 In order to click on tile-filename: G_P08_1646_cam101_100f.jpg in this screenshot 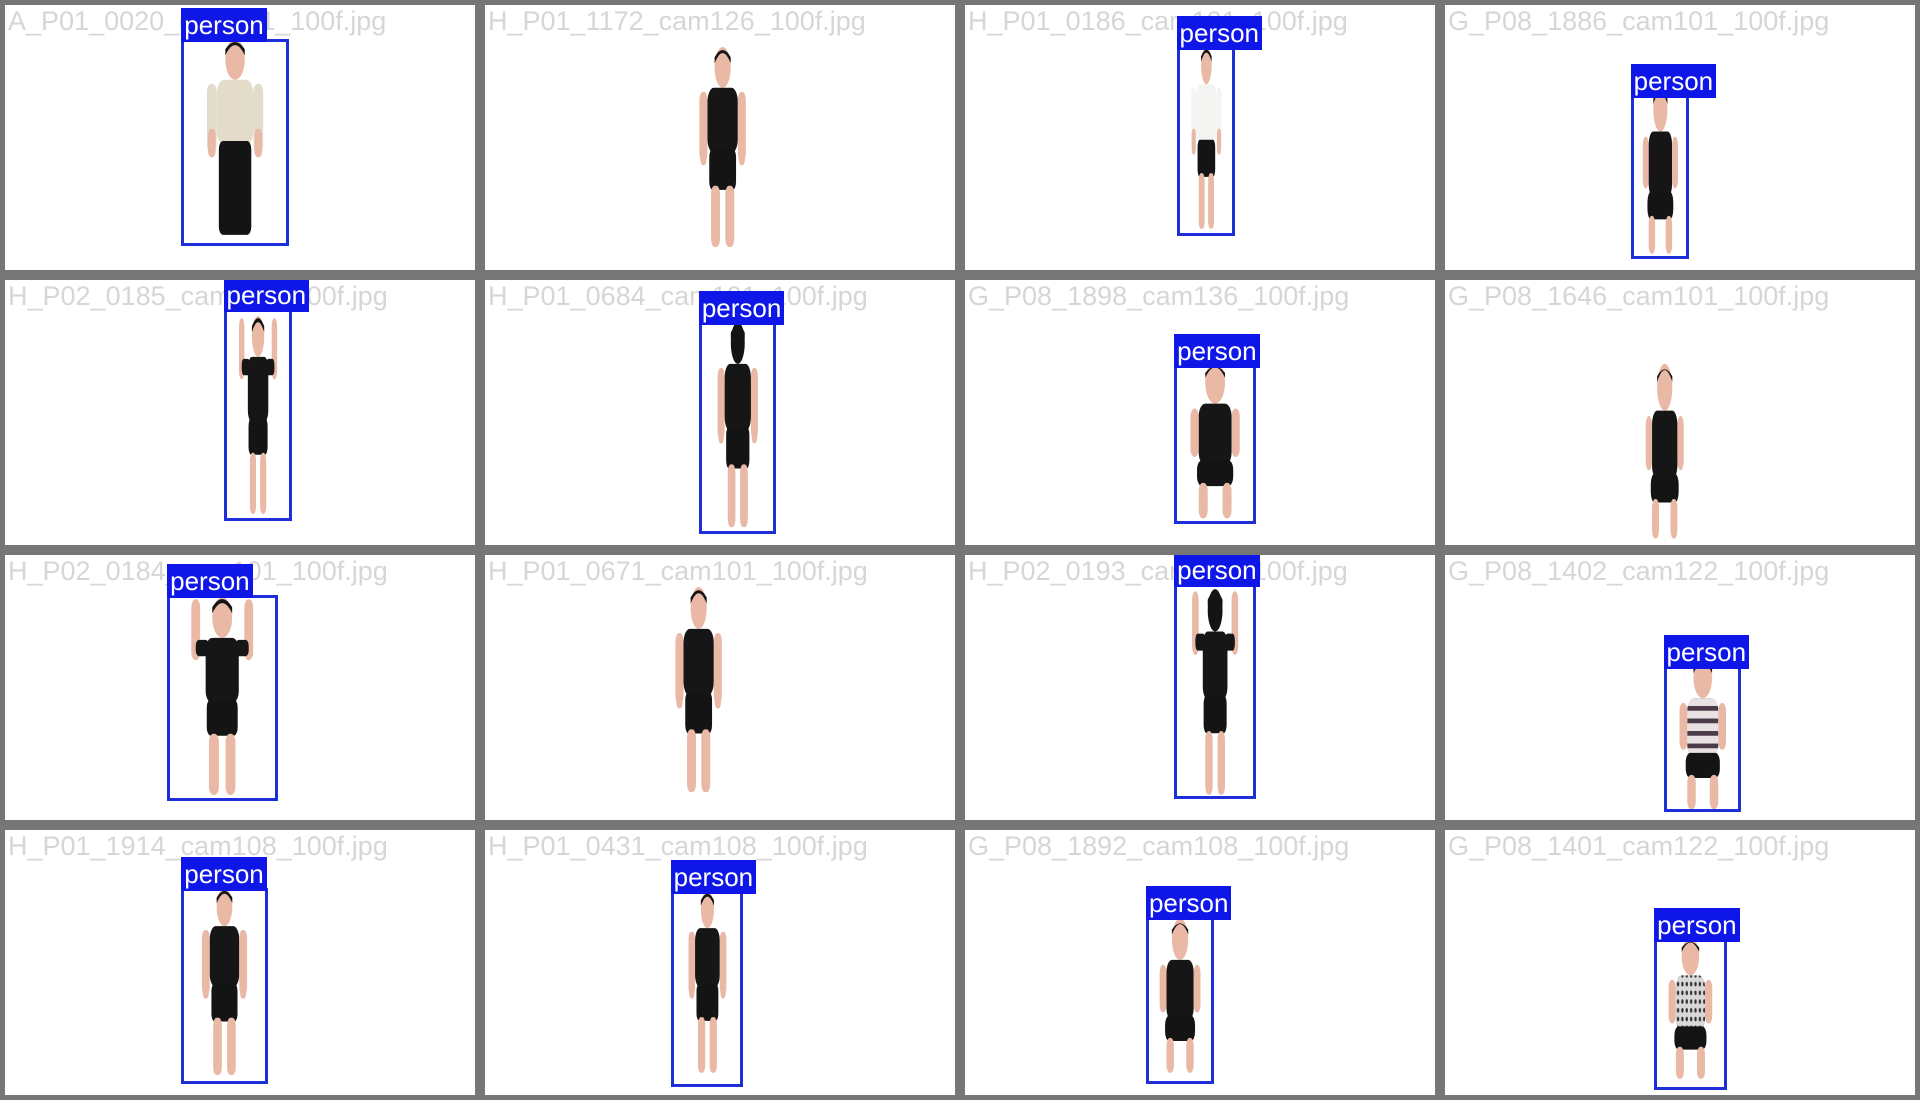, I will do `click(1639, 296)`.